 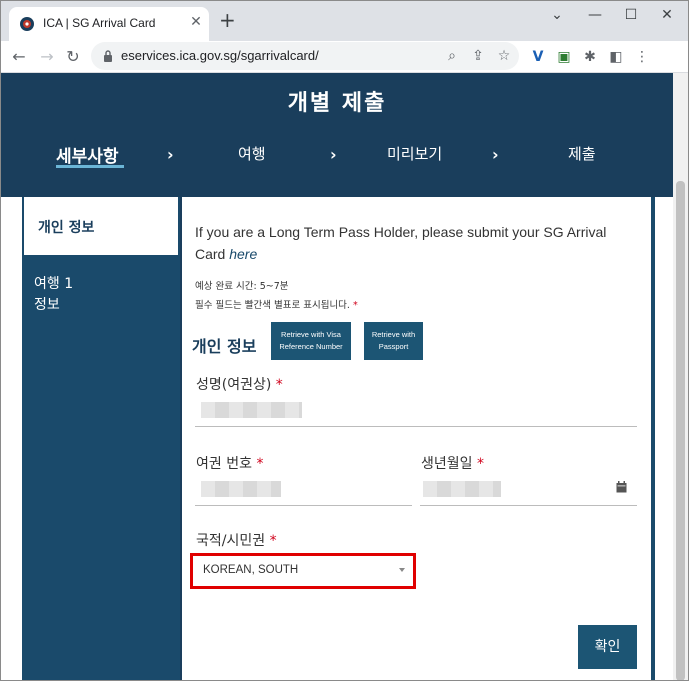 What do you see at coordinates (66, 228) in the screenshot?
I see `sidebar-item-label: 개인 정보` at bounding box center [66, 228].